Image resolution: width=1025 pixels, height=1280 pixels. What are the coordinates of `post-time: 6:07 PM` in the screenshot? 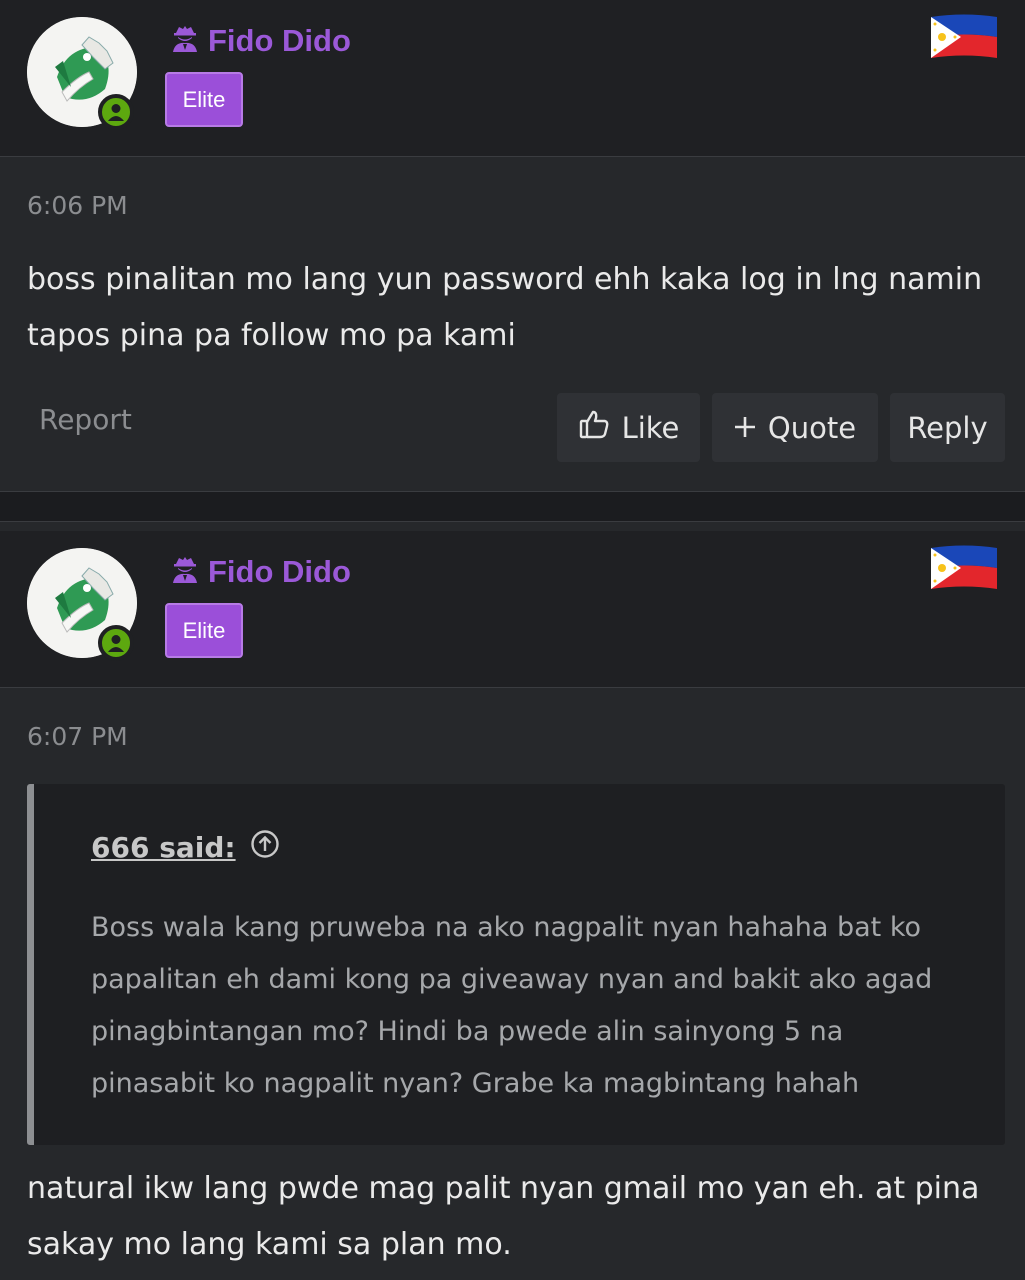 It's located at (77, 736).